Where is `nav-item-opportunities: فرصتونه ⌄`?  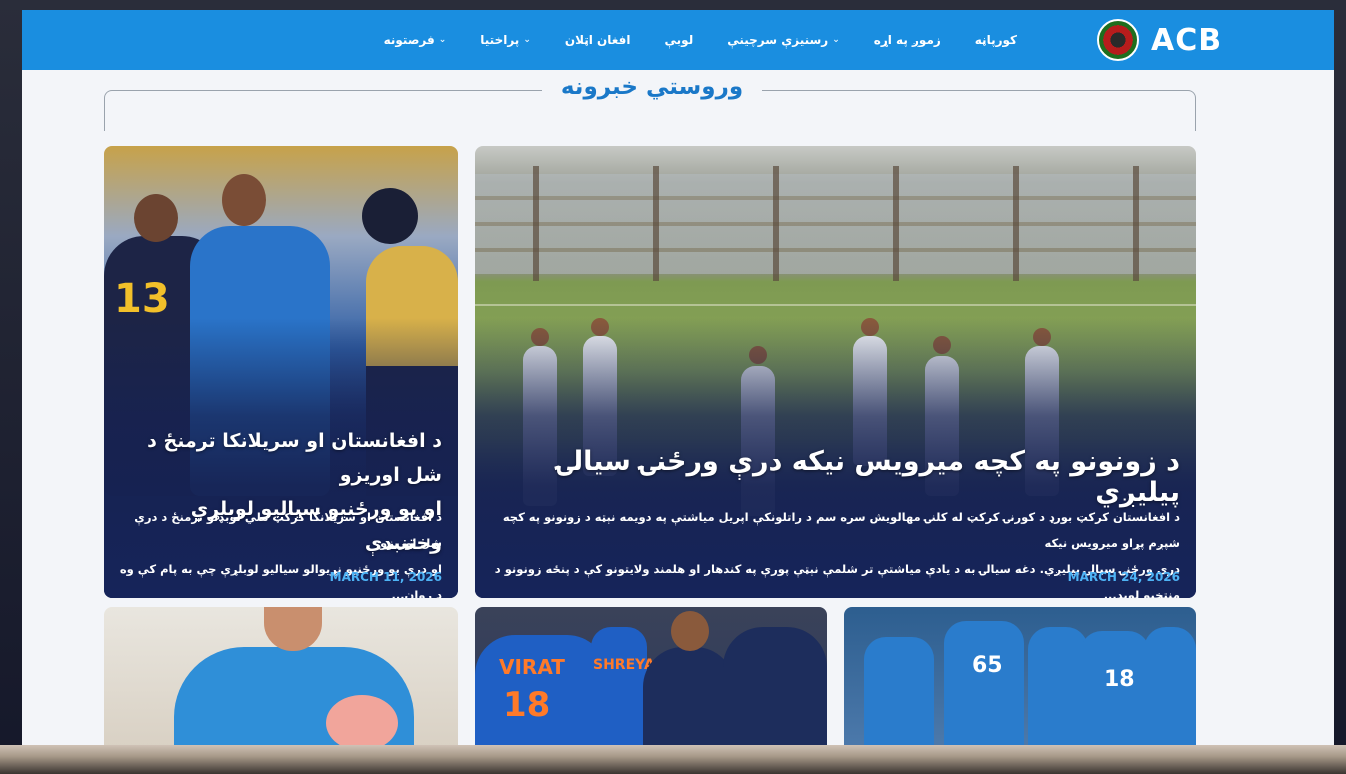 nav-item-opportunities: فرصتونه ⌄ is located at coordinates (415, 40).